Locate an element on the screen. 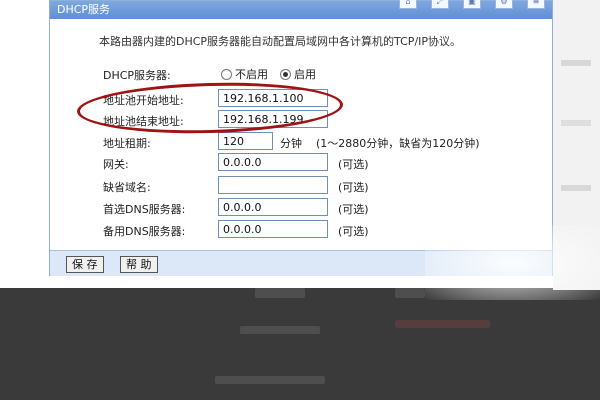 The image size is (600, 400). lease-input is located at coordinates (245, 141).